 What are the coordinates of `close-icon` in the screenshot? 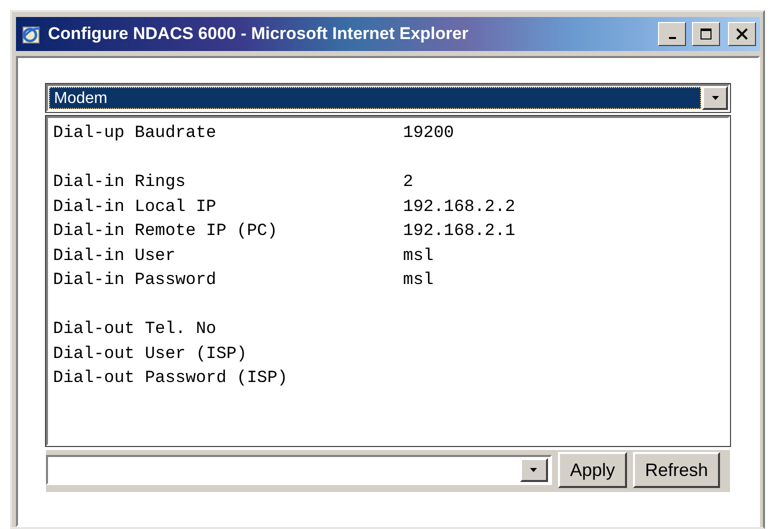 It's located at (742, 34).